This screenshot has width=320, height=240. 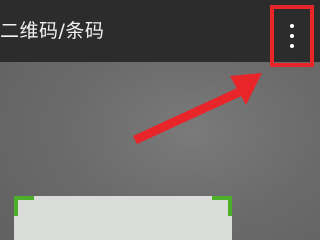 What do you see at coordinates (24, 206) in the screenshot?
I see `scan-corner-top-left` at bounding box center [24, 206].